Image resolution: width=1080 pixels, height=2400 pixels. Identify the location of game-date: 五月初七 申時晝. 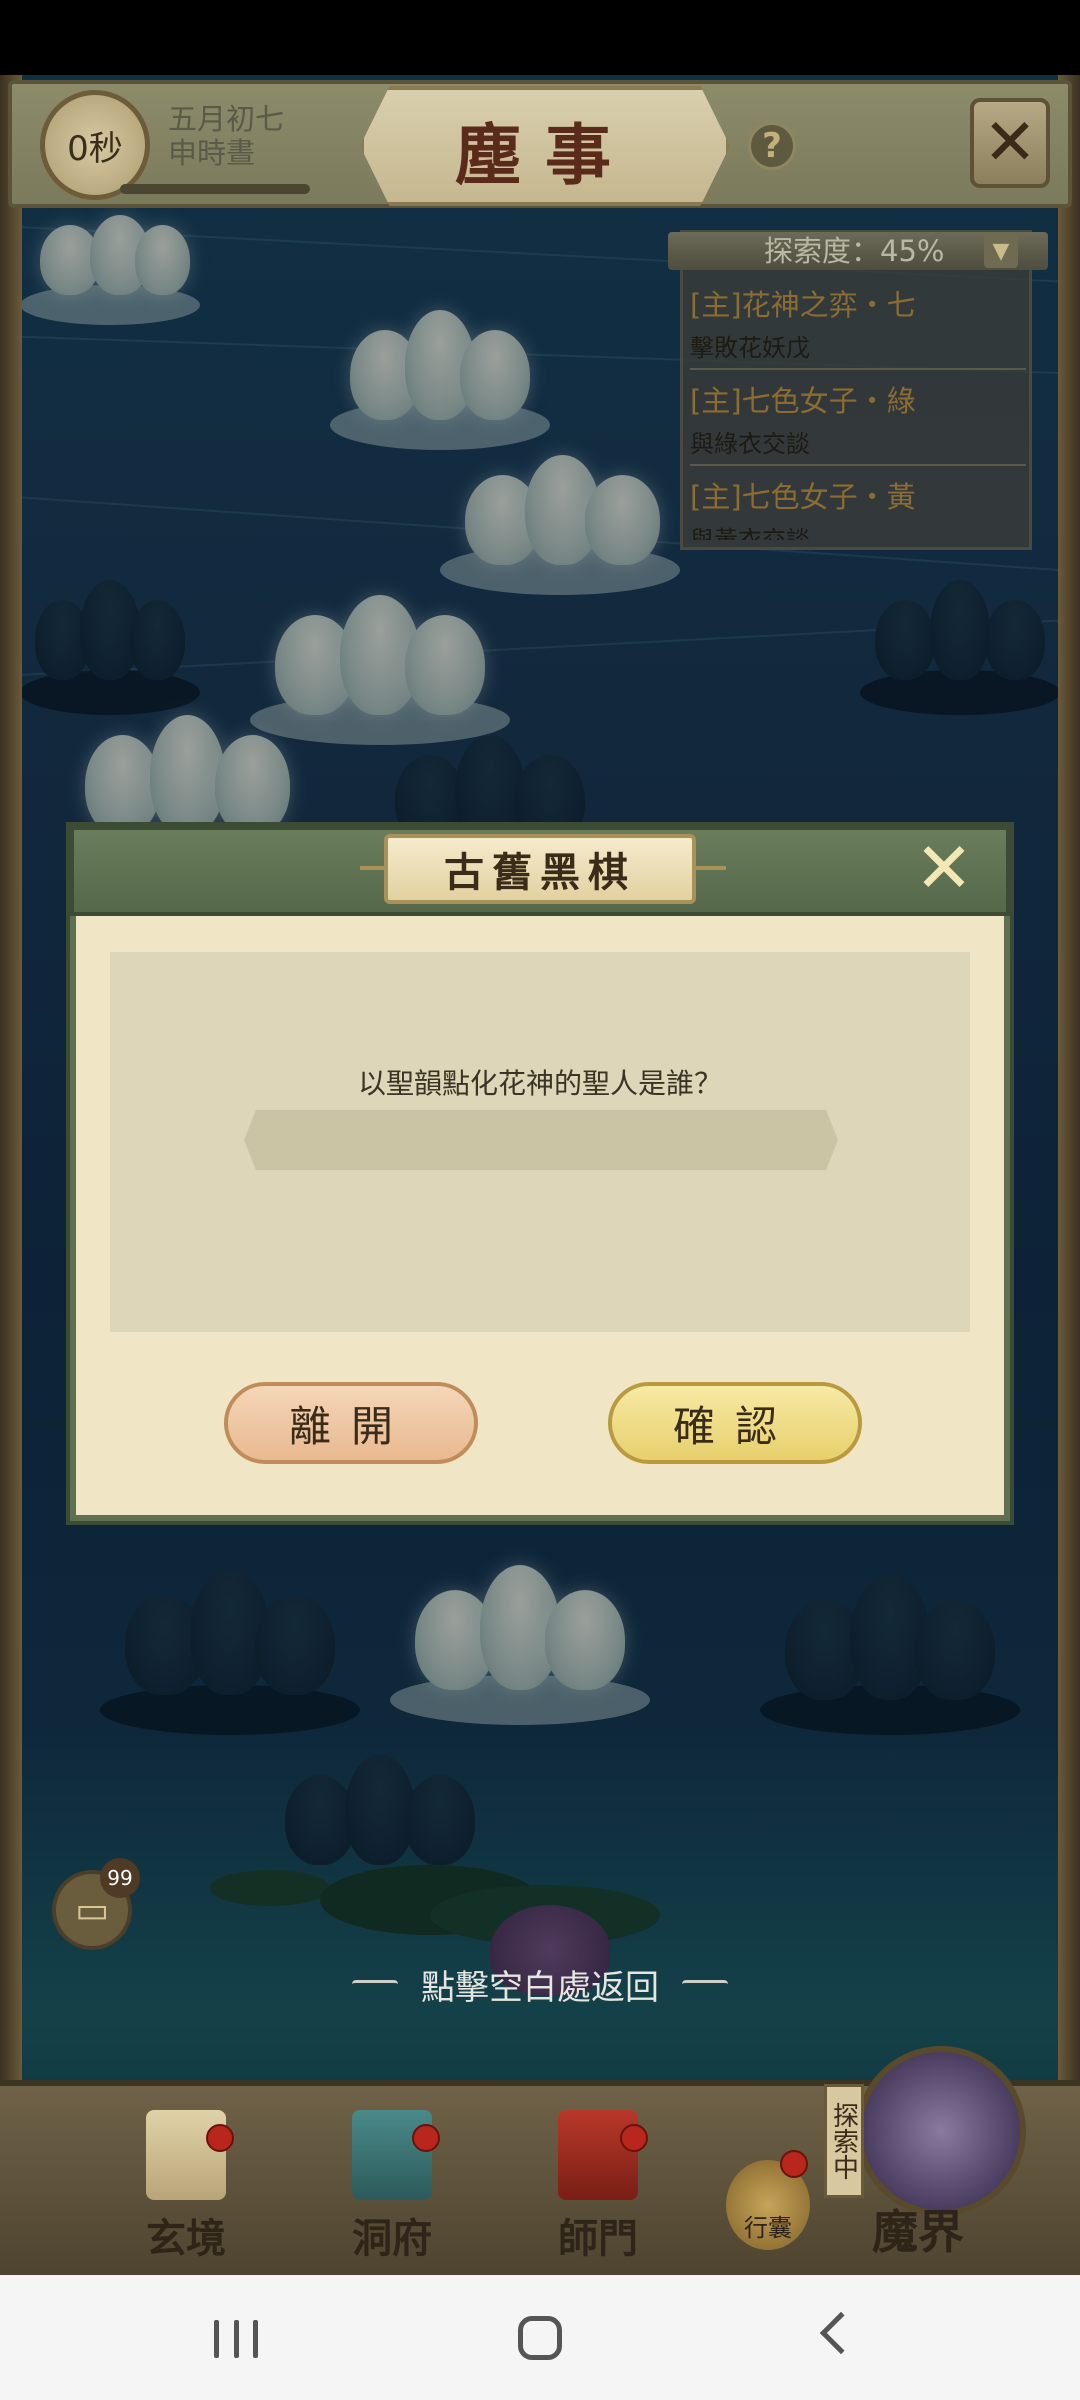
(226, 136).